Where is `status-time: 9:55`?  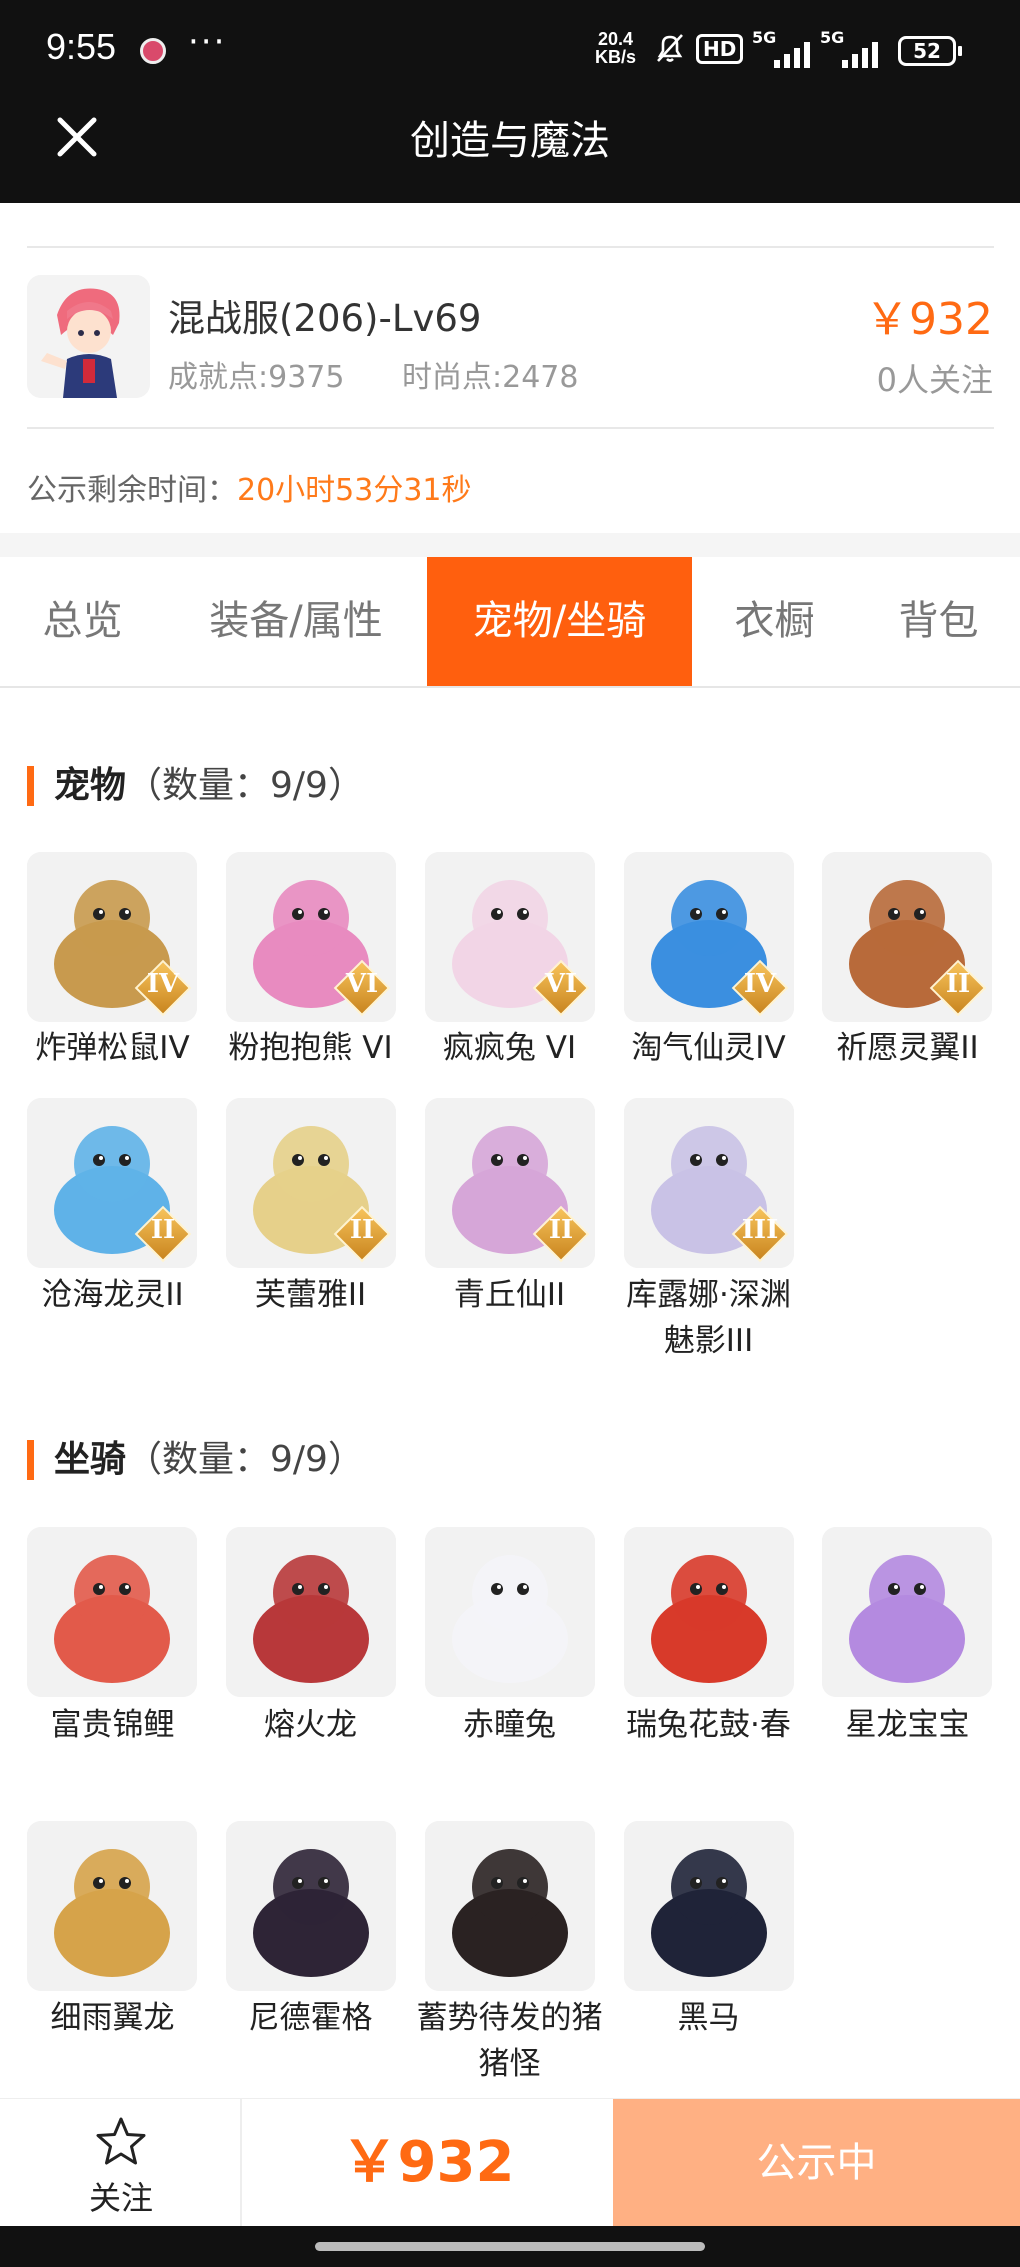
status-time: 9:55 is located at coordinates (81, 46).